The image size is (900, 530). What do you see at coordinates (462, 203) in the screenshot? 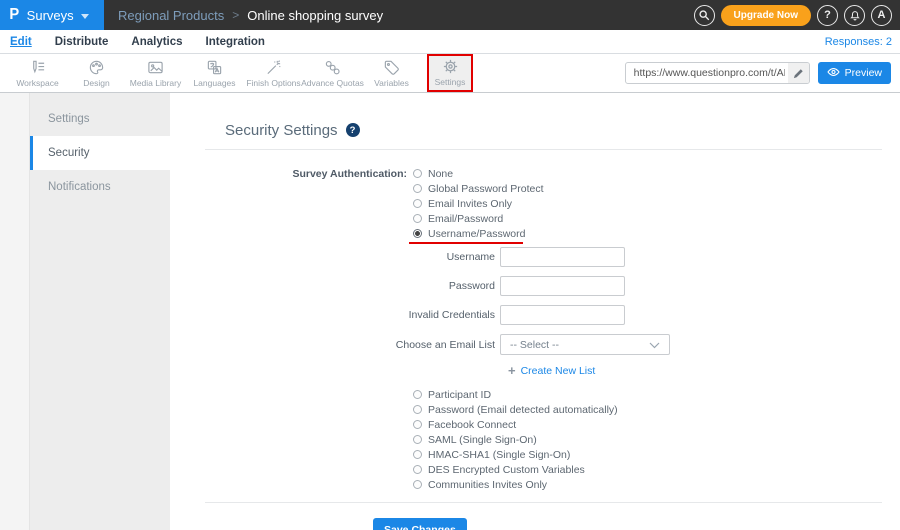
I see `radio-option-email-invites-only: Email Invites Only` at bounding box center [462, 203].